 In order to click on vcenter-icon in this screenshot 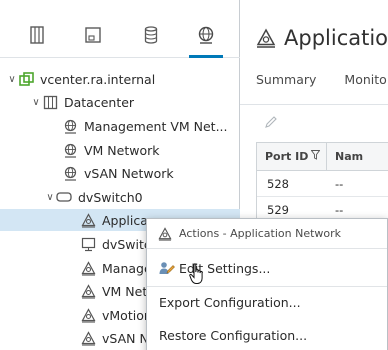, I will do `click(26, 79)`.